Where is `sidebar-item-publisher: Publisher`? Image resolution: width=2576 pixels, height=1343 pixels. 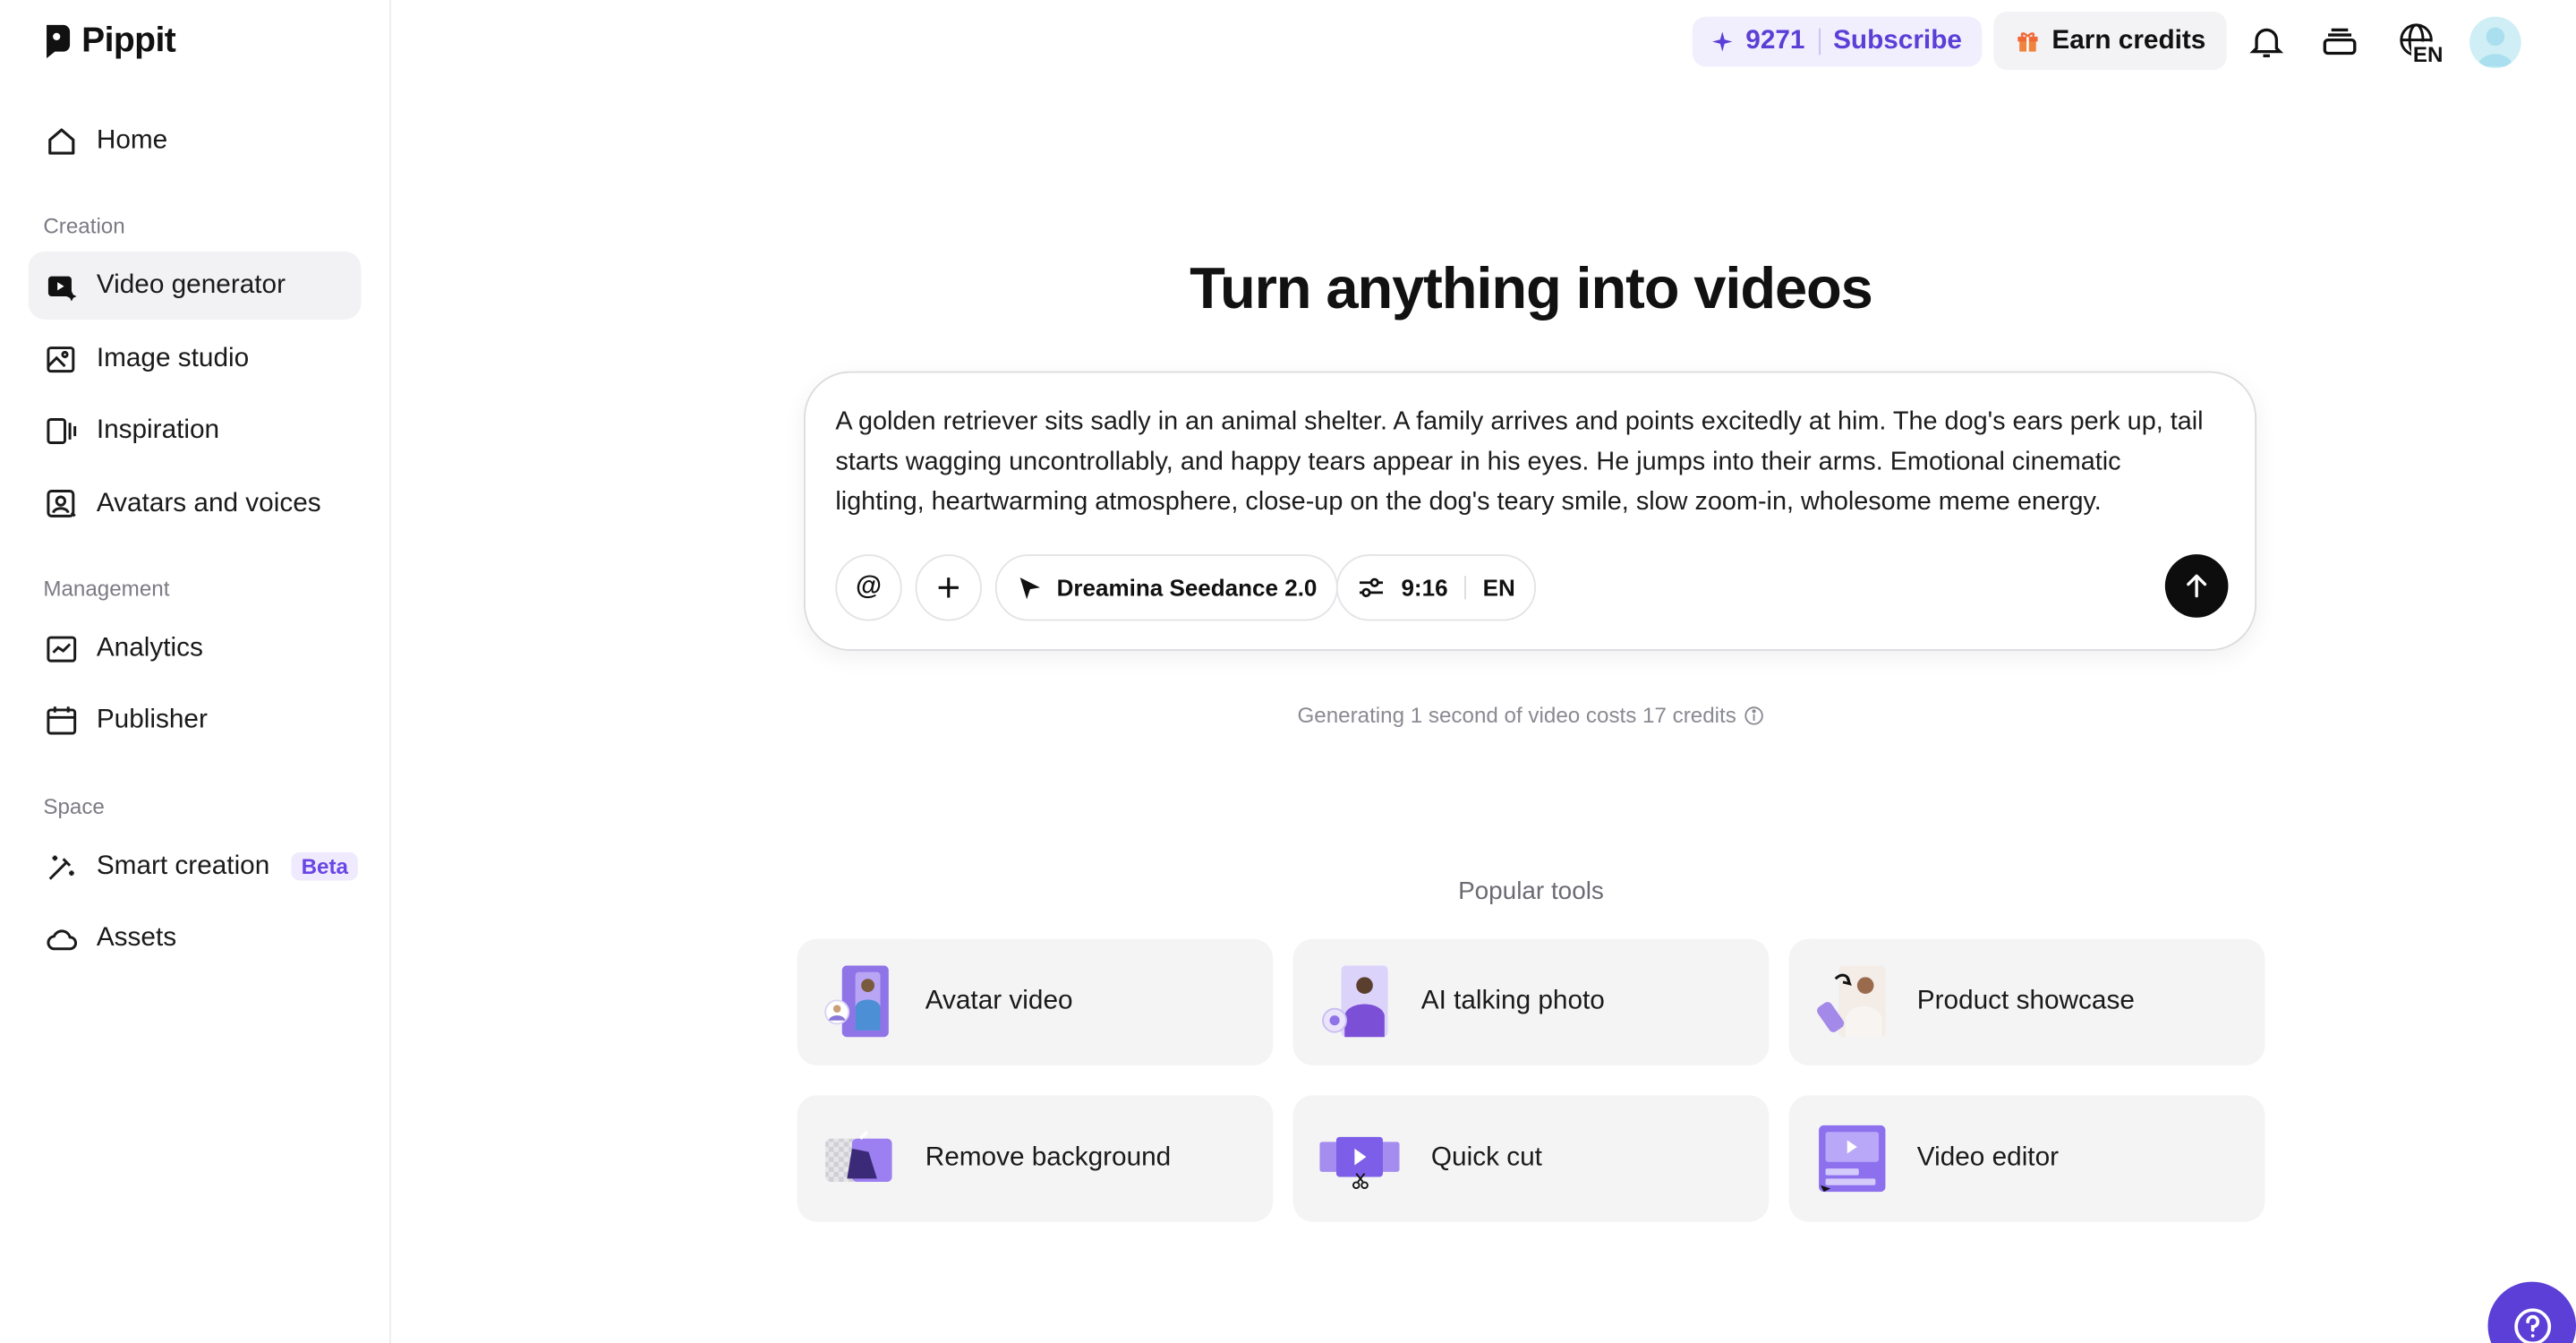
sidebar-item-publisher: Publisher is located at coordinates (195, 720).